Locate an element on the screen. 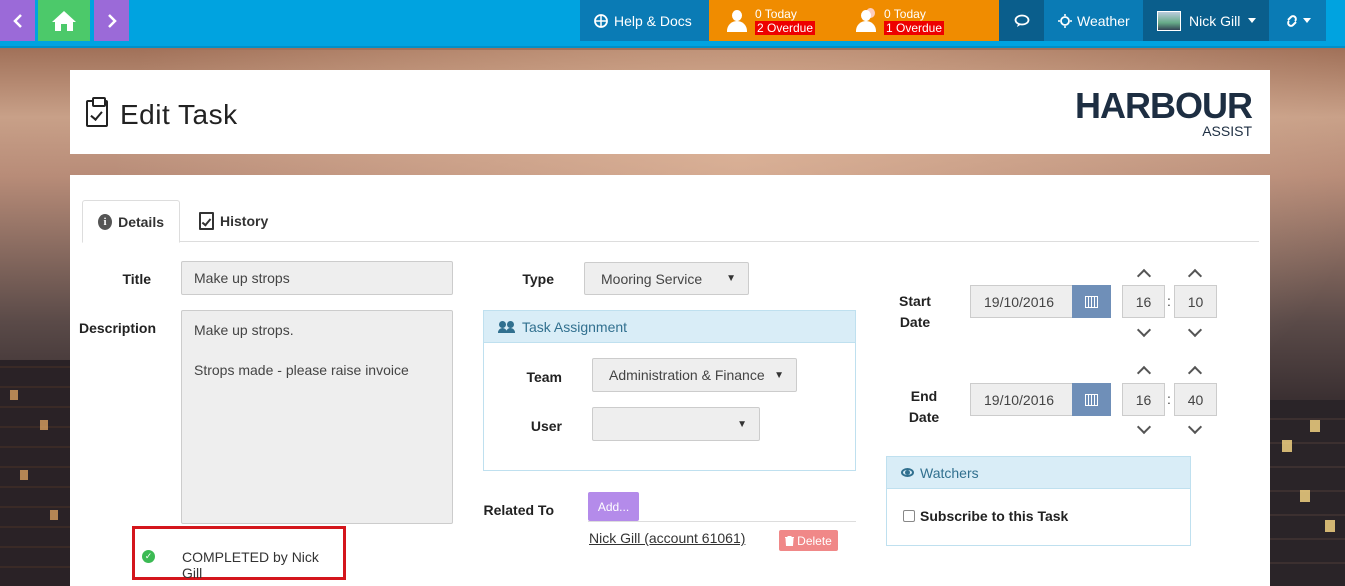 Image resolution: width=1345 pixels, height=586 pixels. end-minute-down-button is located at coordinates (1195, 427).